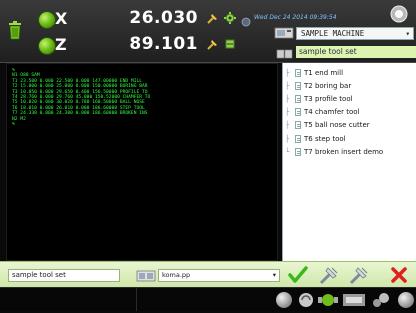  I want to click on x-axis-status-icon, so click(47, 20).